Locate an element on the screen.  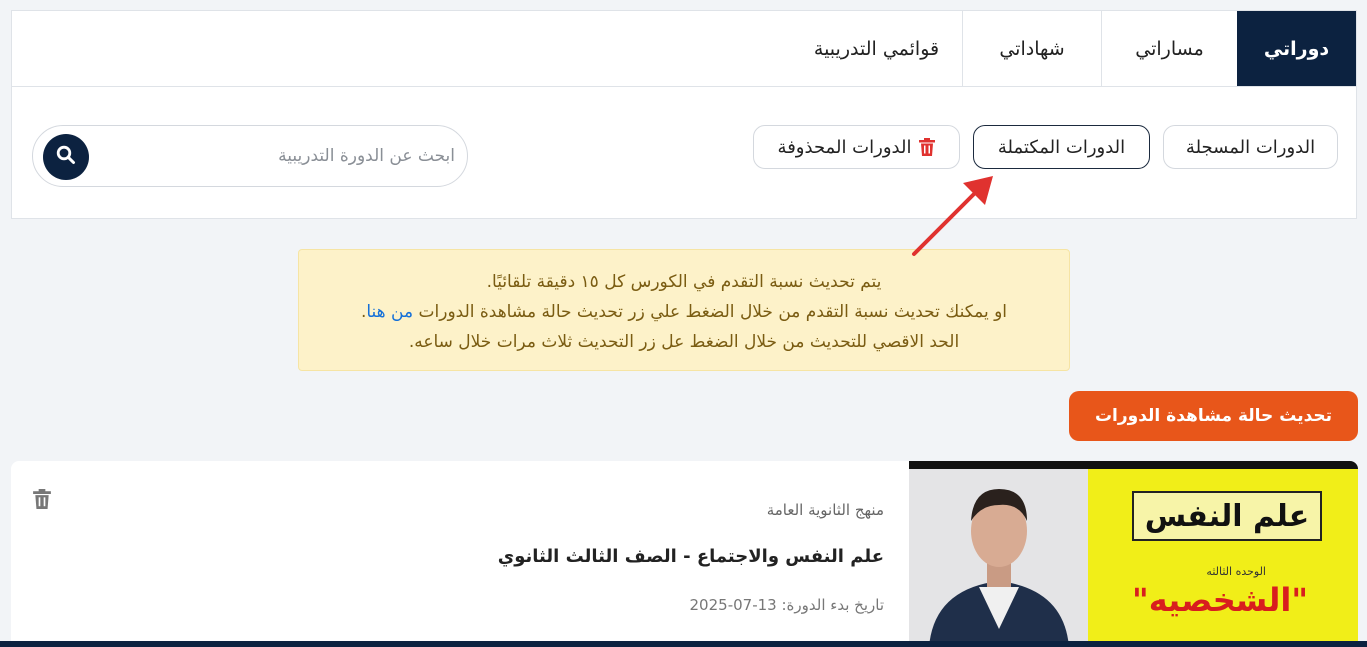
notice-here-link: من هنا is located at coordinates (389, 312).